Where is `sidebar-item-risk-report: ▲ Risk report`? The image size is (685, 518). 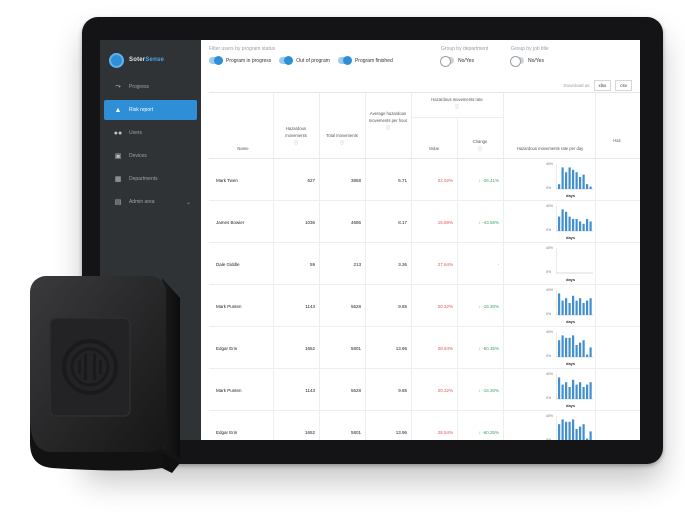 sidebar-item-risk-report: ▲ Risk report is located at coordinates (150, 110).